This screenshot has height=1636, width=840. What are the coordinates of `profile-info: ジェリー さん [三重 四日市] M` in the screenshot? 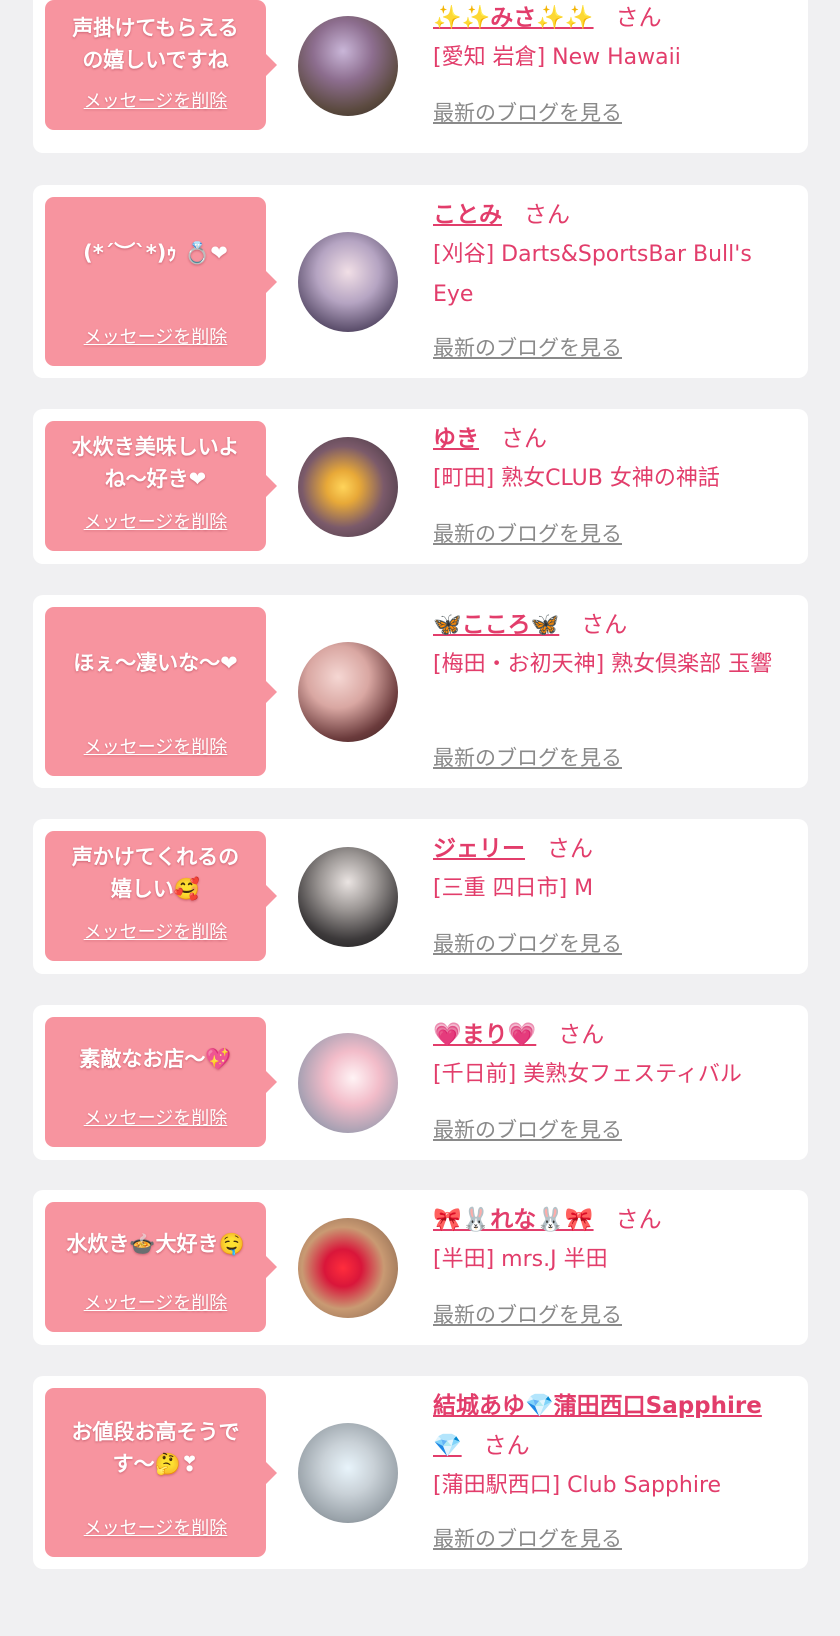 It's located at (613, 869).